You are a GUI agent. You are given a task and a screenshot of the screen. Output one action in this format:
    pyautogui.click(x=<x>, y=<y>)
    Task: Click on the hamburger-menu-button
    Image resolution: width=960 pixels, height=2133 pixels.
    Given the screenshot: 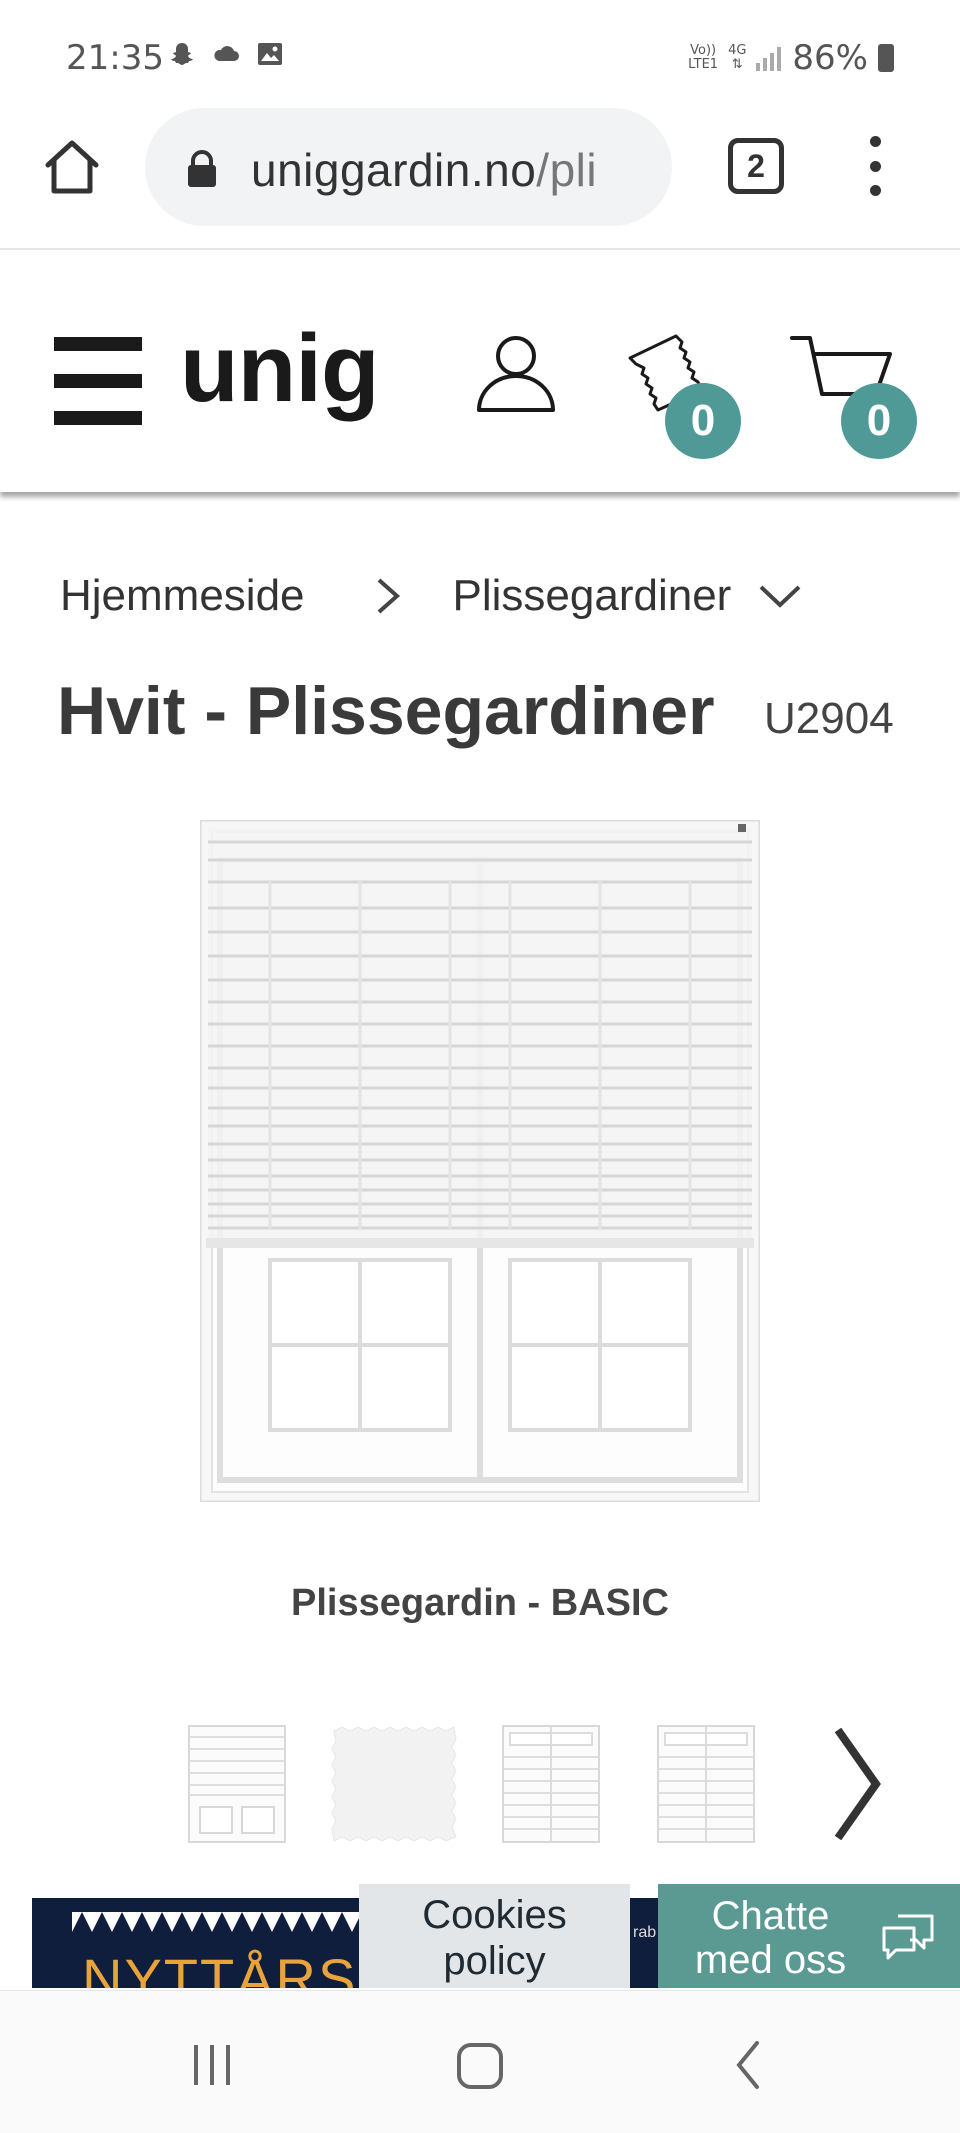 What is the action you would take?
    pyautogui.click(x=98, y=381)
    